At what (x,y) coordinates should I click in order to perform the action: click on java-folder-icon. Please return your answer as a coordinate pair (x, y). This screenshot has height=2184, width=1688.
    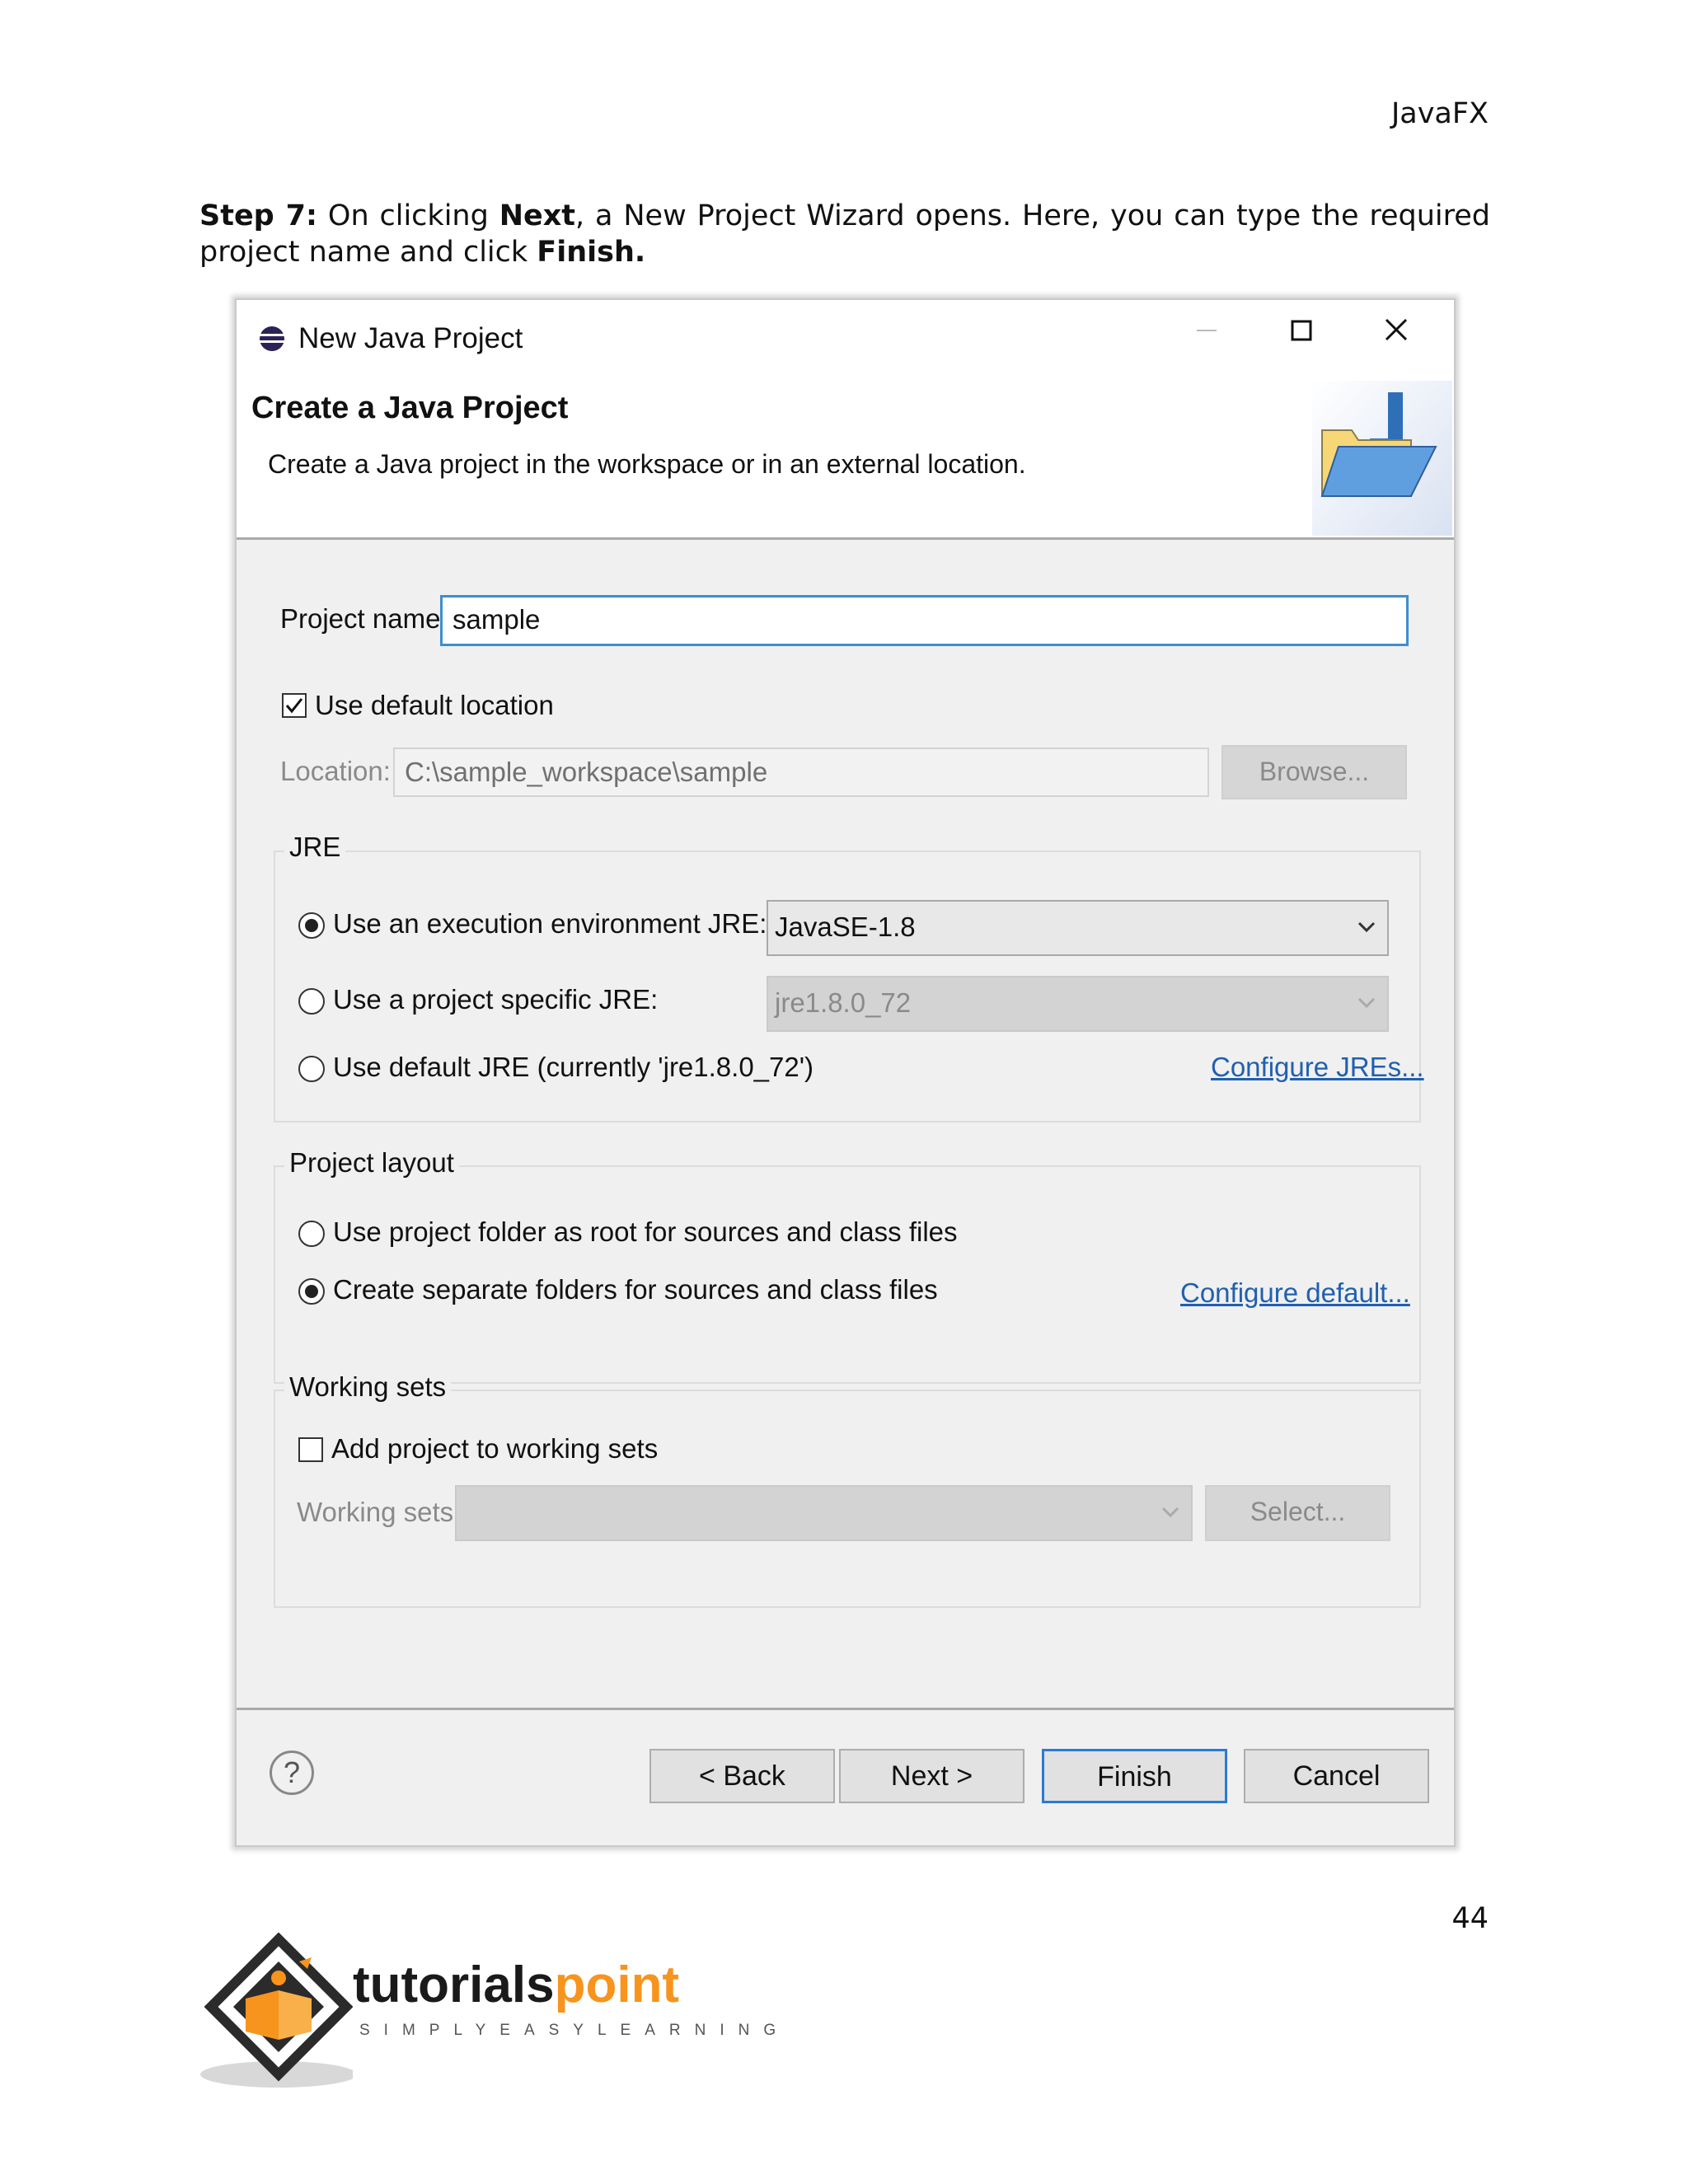
    Looking at the image, I should click on (1382, 458).